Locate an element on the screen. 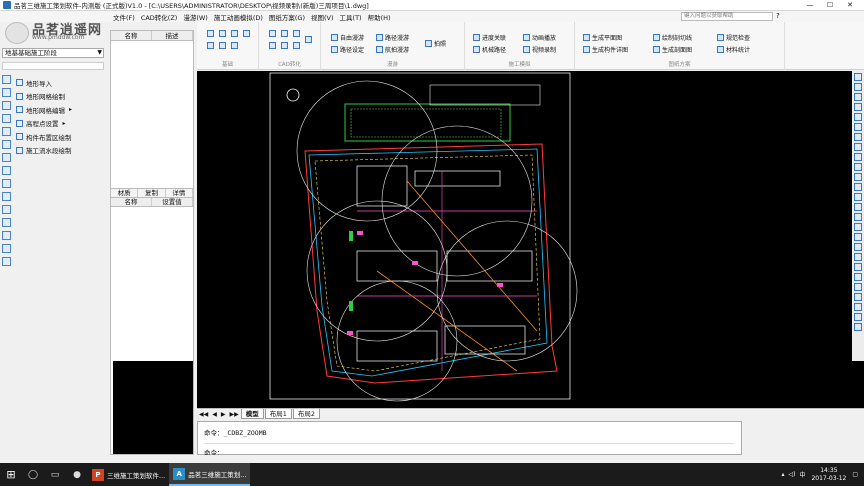 The image size is (864, 486). fillet-icon is located at coordinates (858, 237).